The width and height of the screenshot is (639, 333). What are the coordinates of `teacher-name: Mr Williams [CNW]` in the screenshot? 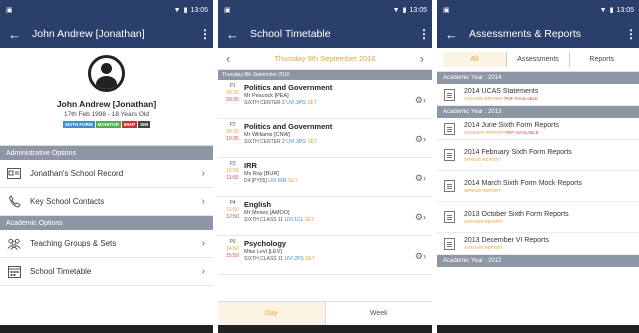 It's located at (267, 135).